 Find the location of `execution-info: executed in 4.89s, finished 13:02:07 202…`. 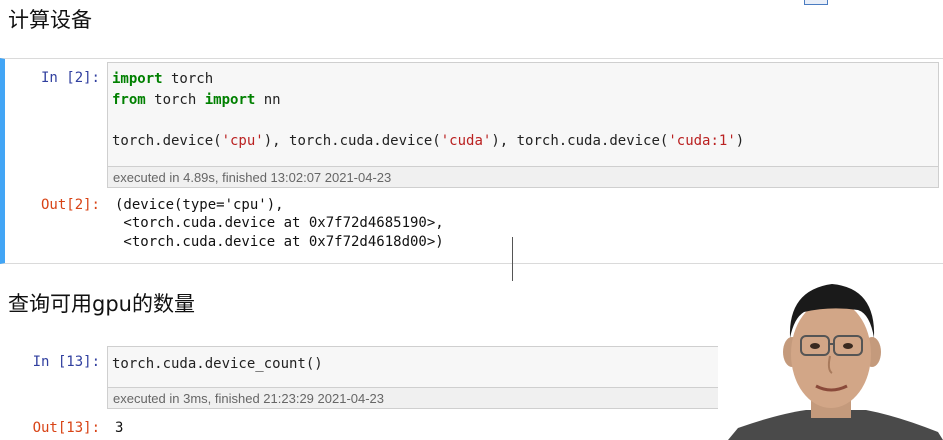

execution-info: executed in 4.89s, finished 13:02:07 202… is located at coordinates (523, 177).